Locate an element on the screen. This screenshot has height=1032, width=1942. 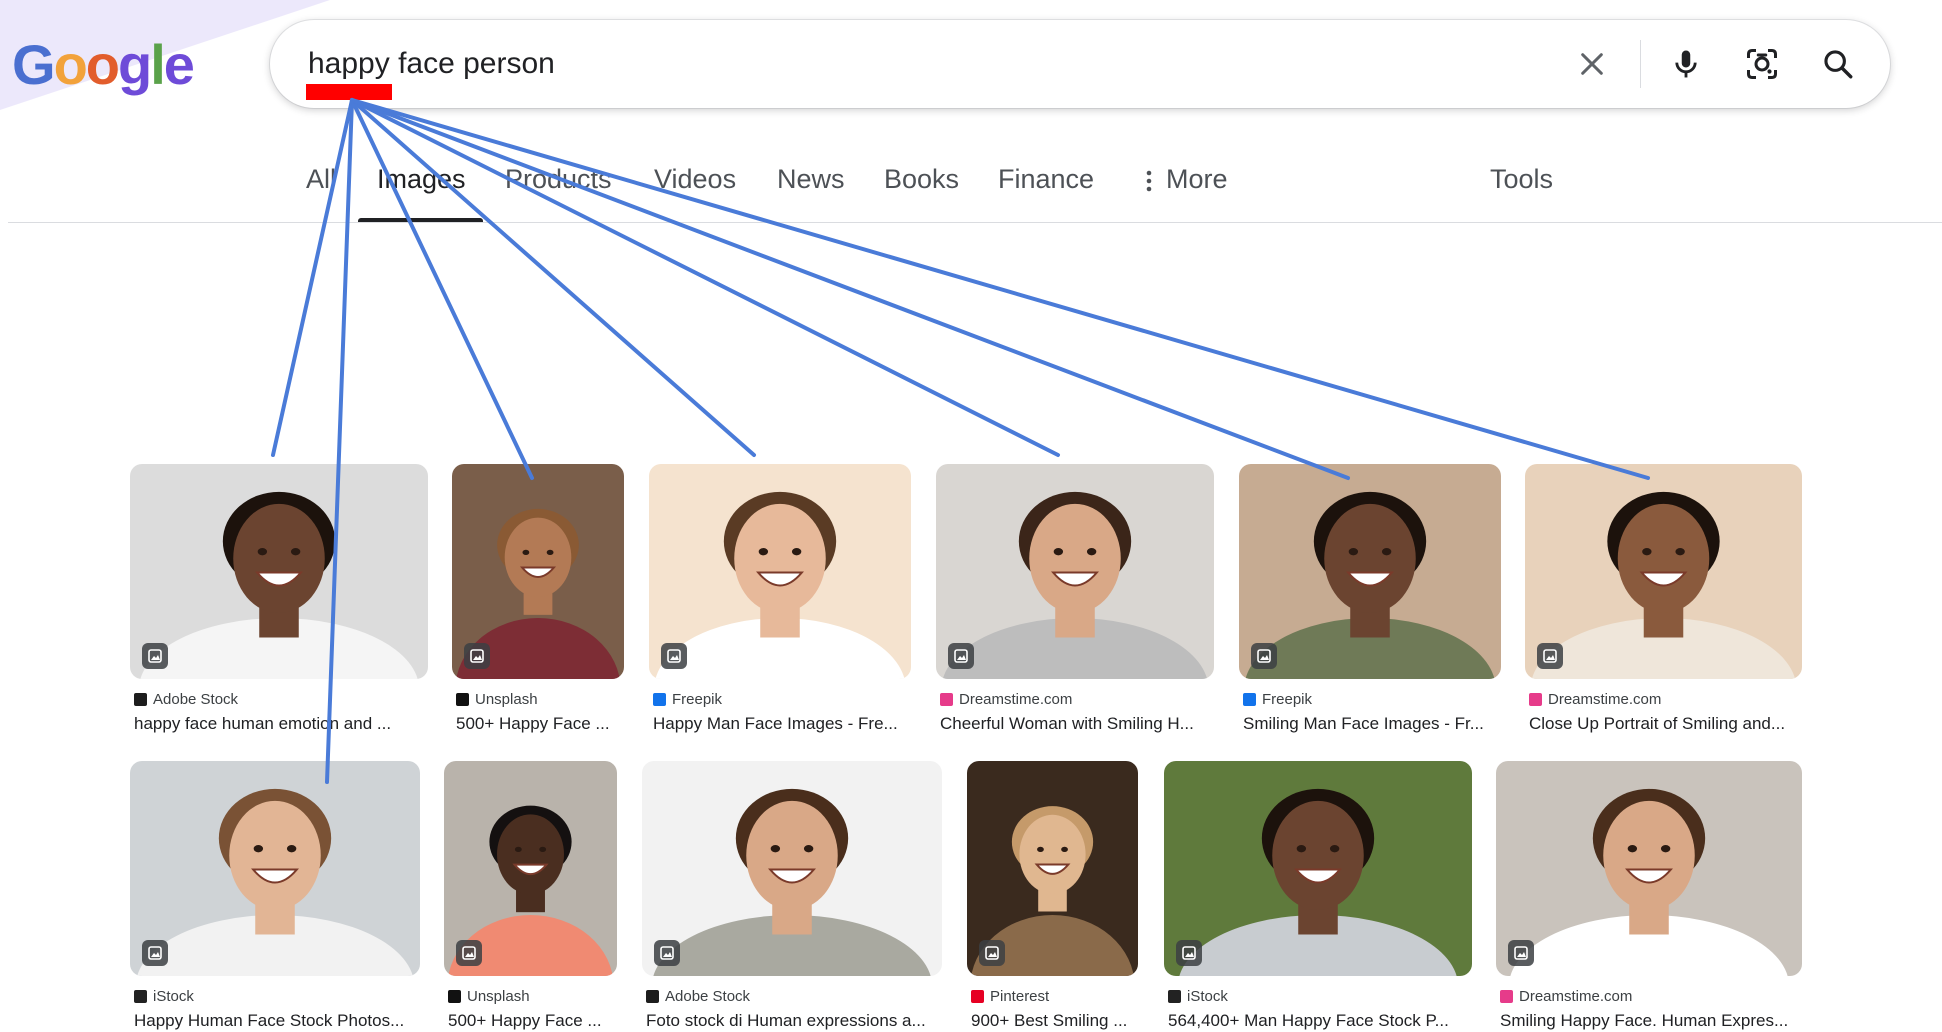
tab-more: More is located at coordinates (1187, 179).